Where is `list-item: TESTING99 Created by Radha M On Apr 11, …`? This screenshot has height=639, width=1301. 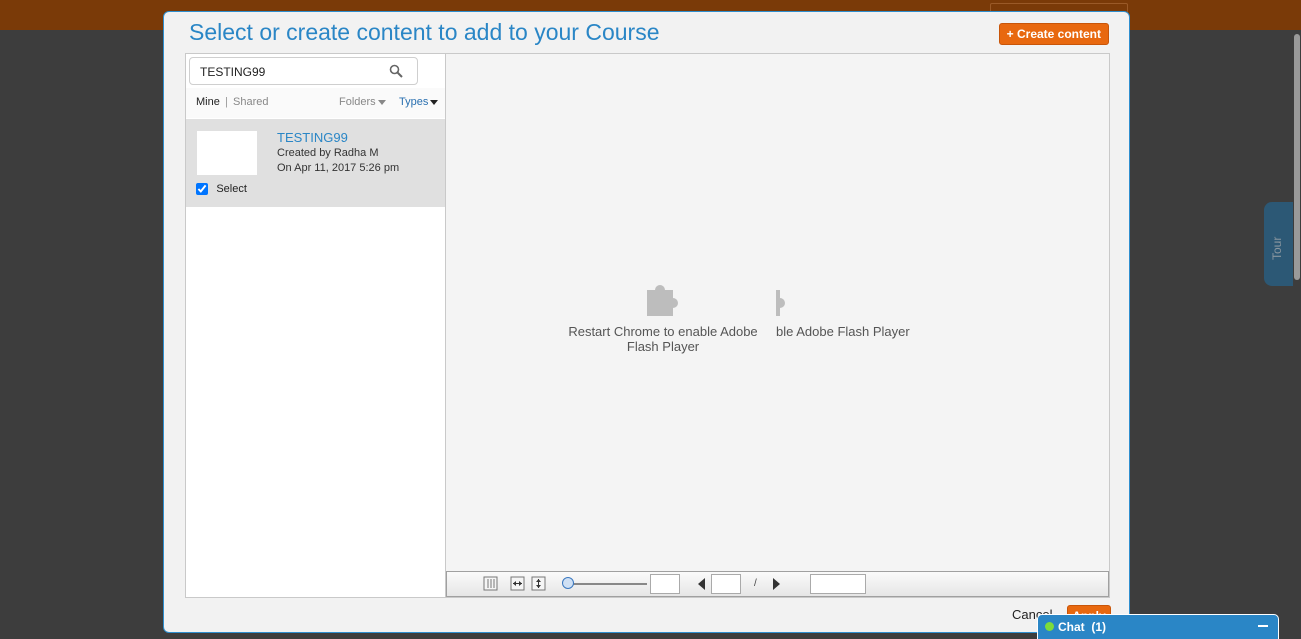
list-item: TESTING99 Created by Radha M On Apr 11, … is located at coordinates (315, 163).